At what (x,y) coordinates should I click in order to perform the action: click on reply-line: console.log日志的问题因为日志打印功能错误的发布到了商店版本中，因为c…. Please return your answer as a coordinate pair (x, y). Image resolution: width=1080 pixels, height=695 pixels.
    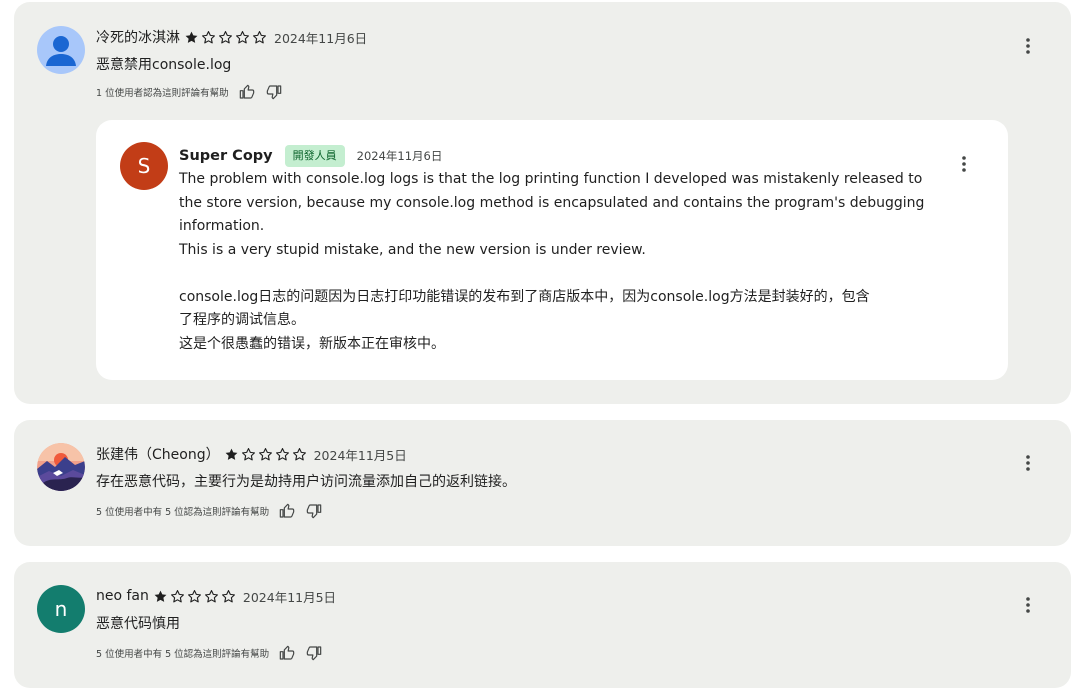
    Looking at the image, I should click on (524, 296).